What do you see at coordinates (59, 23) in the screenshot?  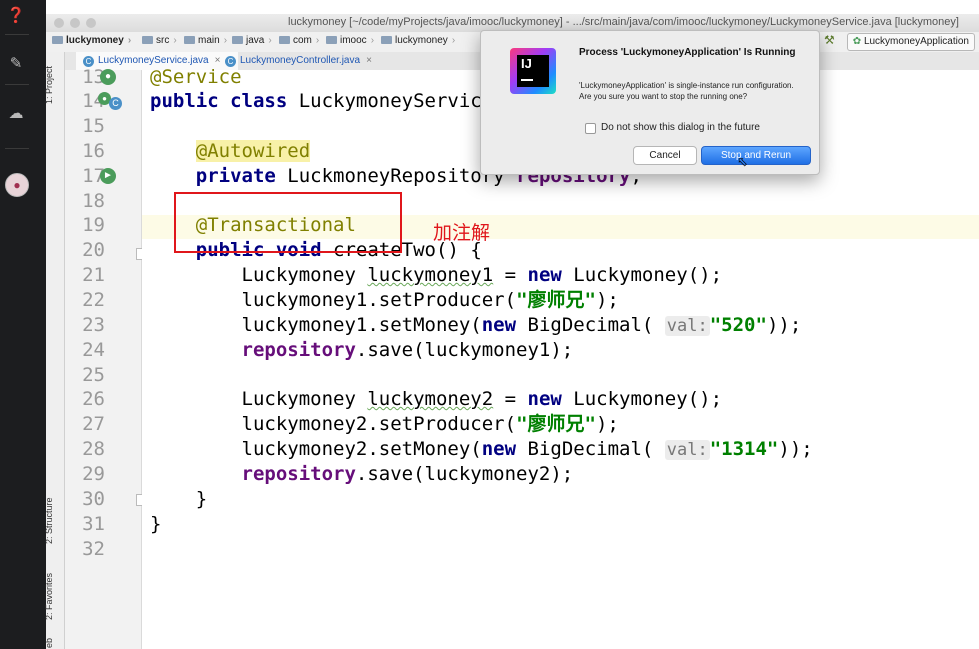 I see `close-window-button` at bounding box center [59, 23].